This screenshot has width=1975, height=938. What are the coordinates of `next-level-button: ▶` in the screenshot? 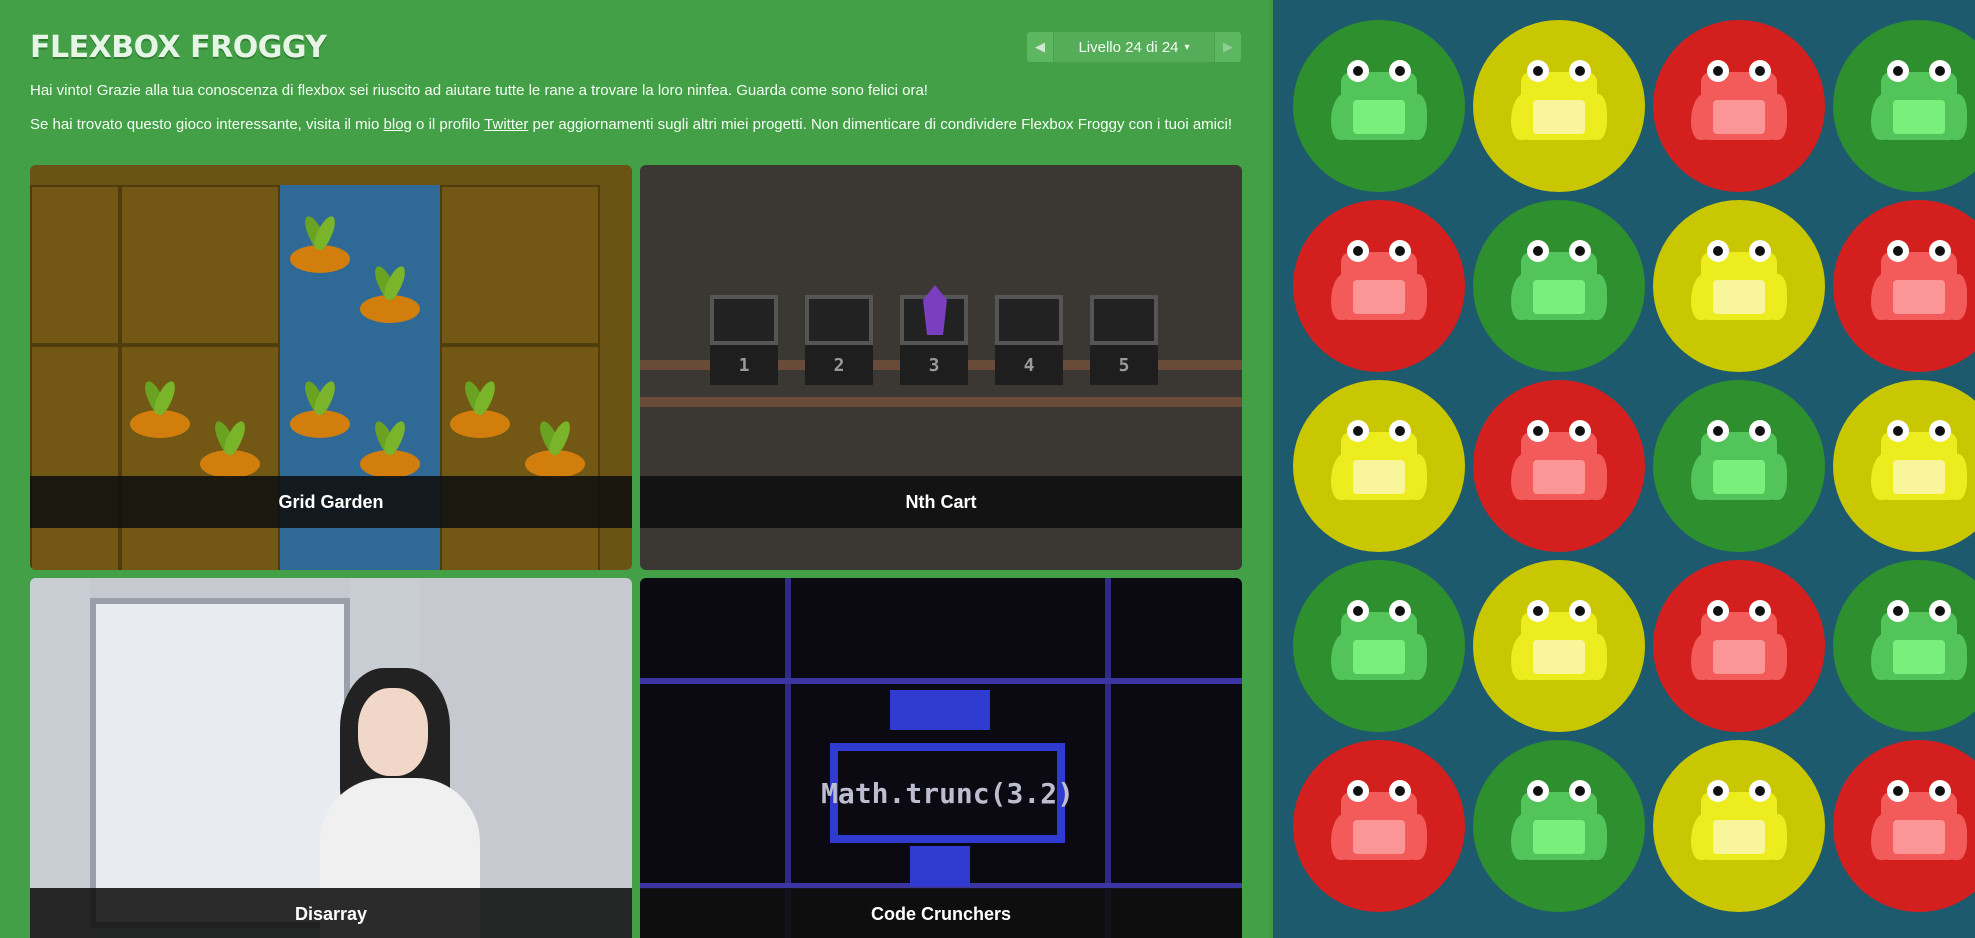 It's located at (1228, 47).